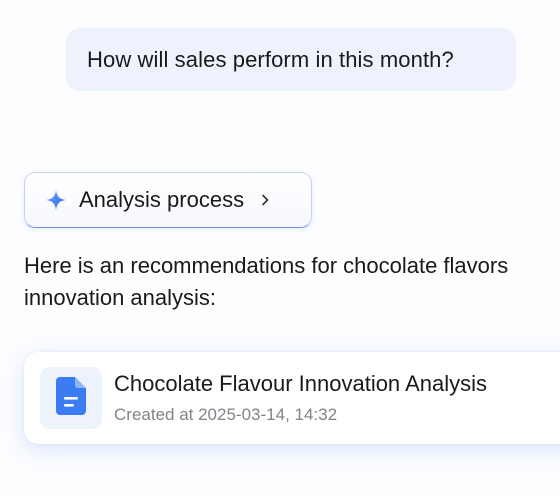 This screenshot has height=496, width=560. Describe the element at coordinates (265, 200) in the screenshot. I see `chevron-right-icon` at that location.